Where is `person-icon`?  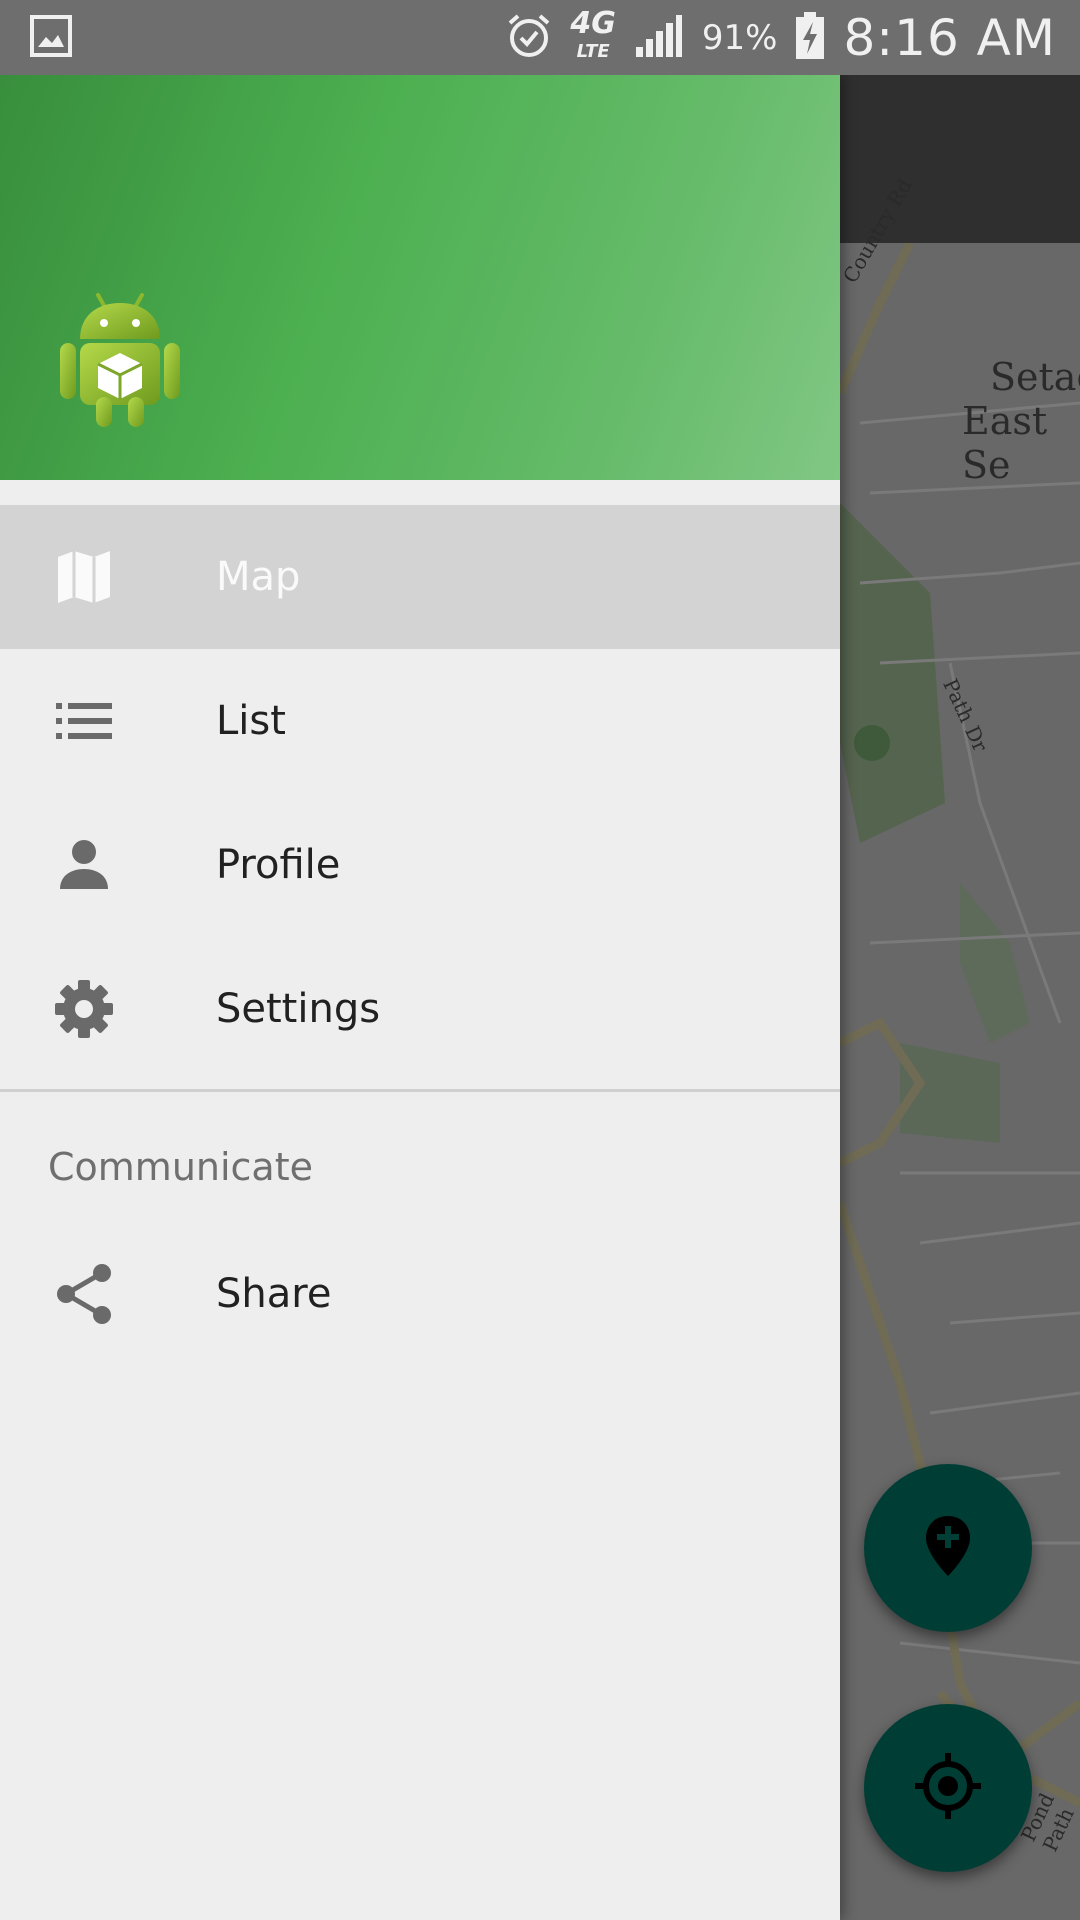 person-icon is located at coordinates (84, 865).